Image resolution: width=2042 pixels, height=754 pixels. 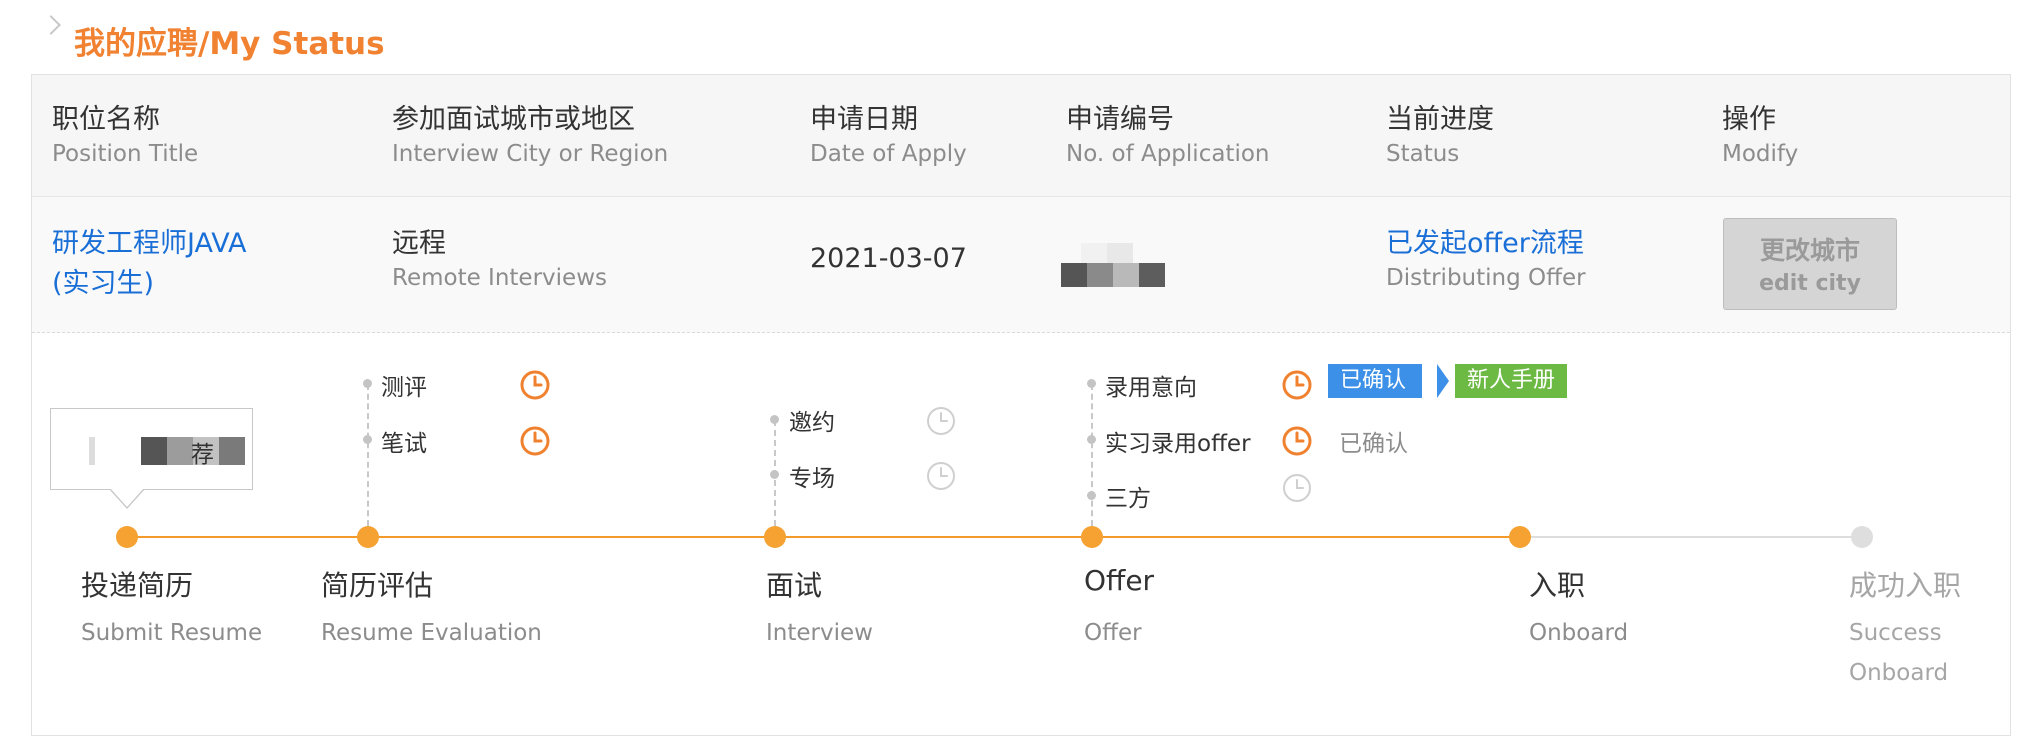 I want to click on substep-written-test: 笔试, so click(x=404, y=444).